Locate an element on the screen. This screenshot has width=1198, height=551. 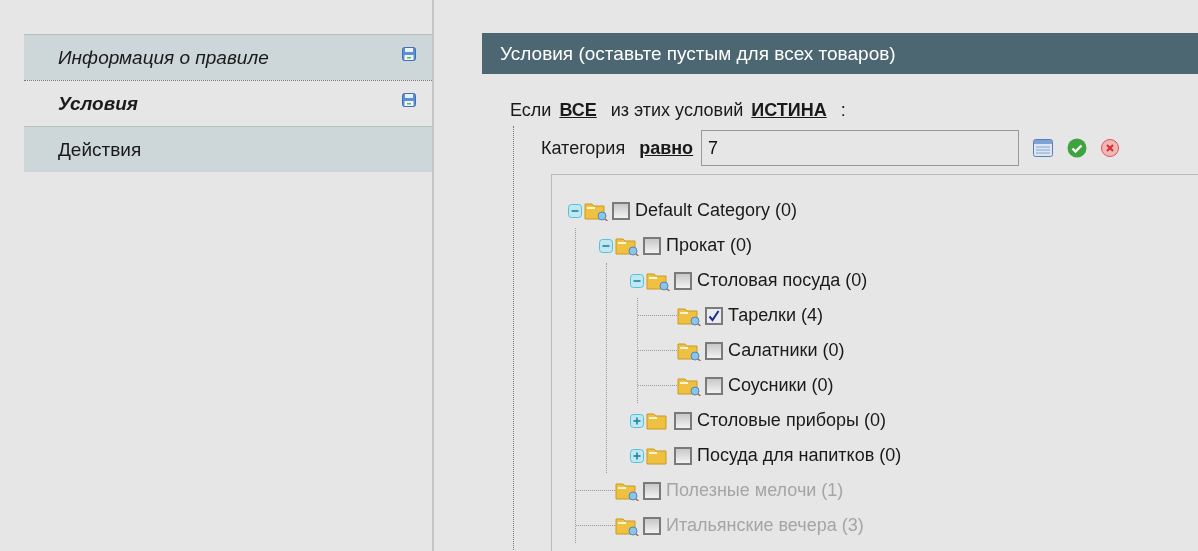
condition-text: : is located at coordinates (843, 110).